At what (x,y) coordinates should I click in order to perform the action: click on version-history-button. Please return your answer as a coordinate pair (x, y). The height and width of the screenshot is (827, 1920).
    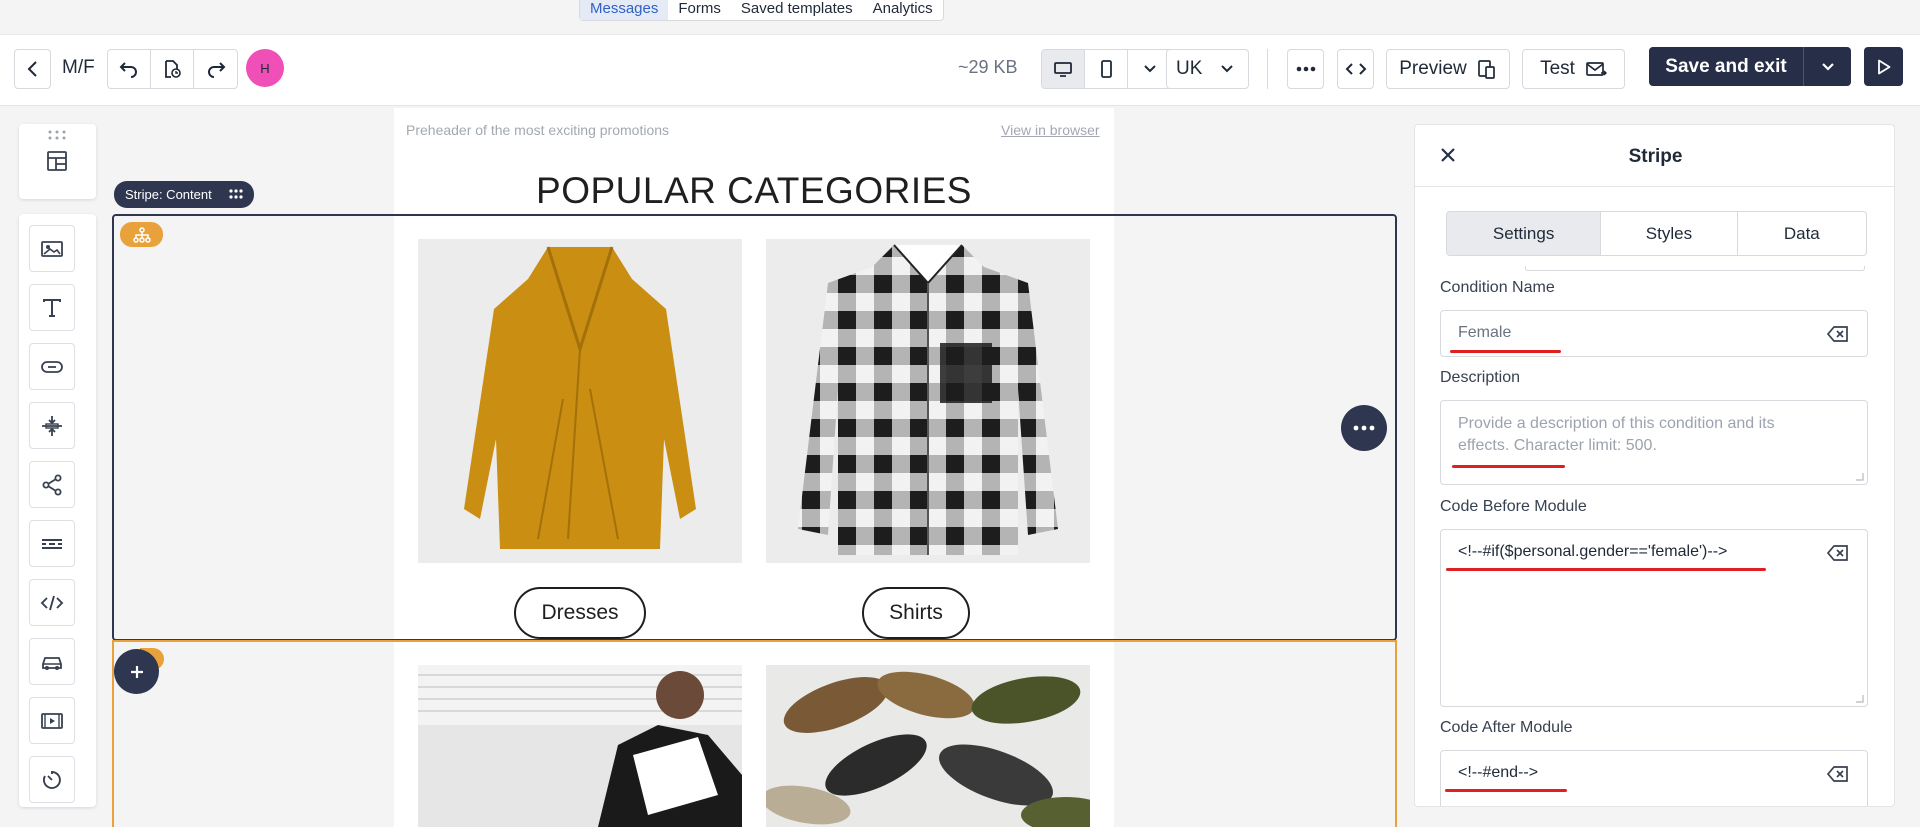
    Looking at the image, I should click on (172, 69).